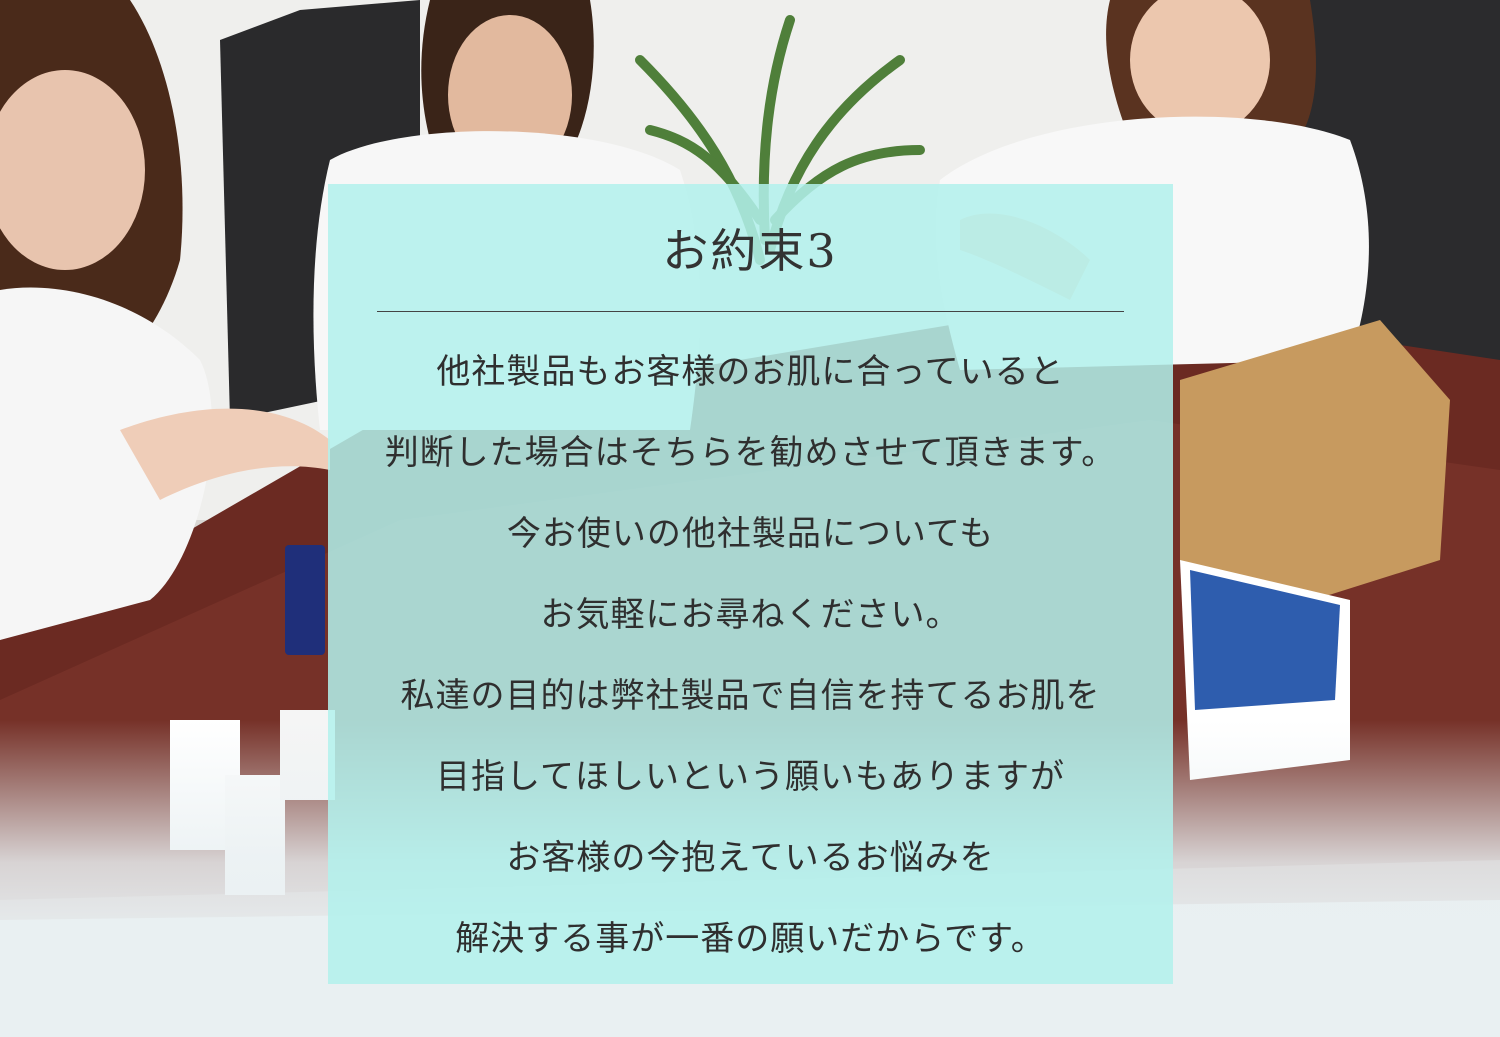  Describe the element at coordinates (750, 534) in the screenshot. I see `promise-line: 今お使いの他社製品についても` at that location.